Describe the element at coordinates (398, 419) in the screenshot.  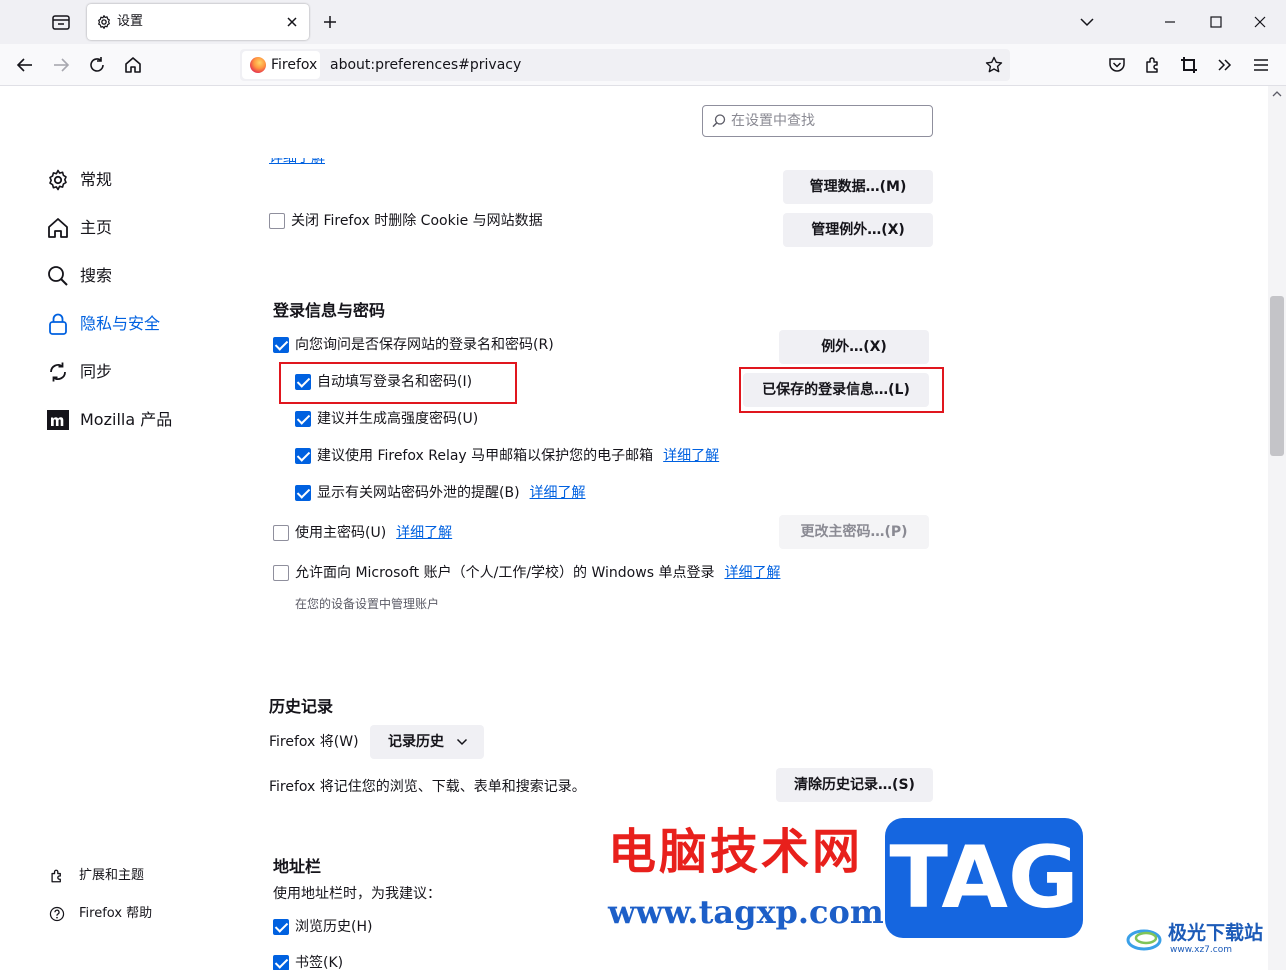
I see `suggest-strong-passwords-label: 建议并生成高强度密码(U)` at that location.